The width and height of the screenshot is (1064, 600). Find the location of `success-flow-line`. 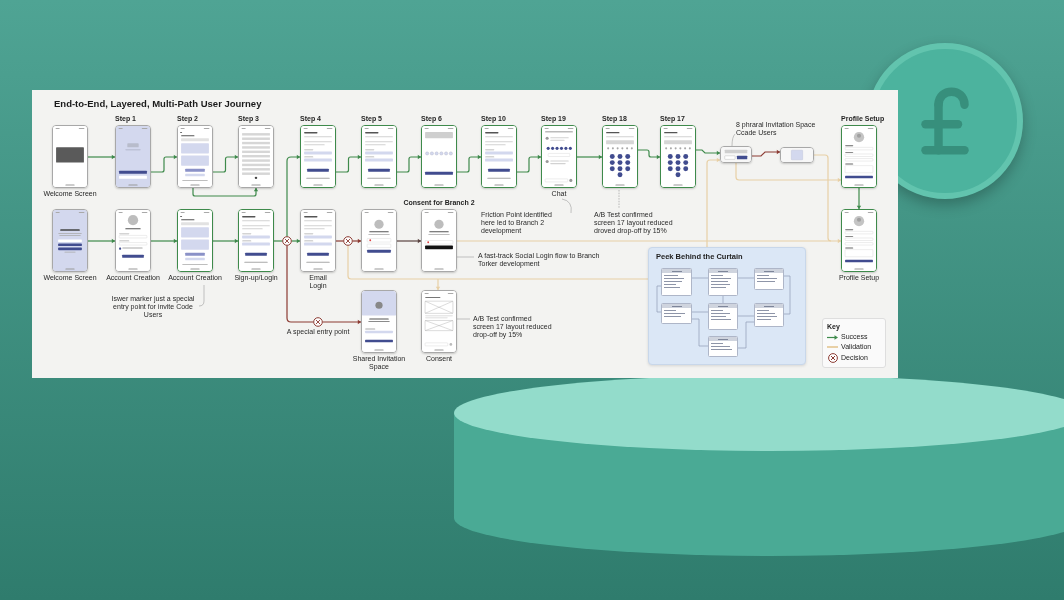

success-flow-line is located at coordinates (278, 241).